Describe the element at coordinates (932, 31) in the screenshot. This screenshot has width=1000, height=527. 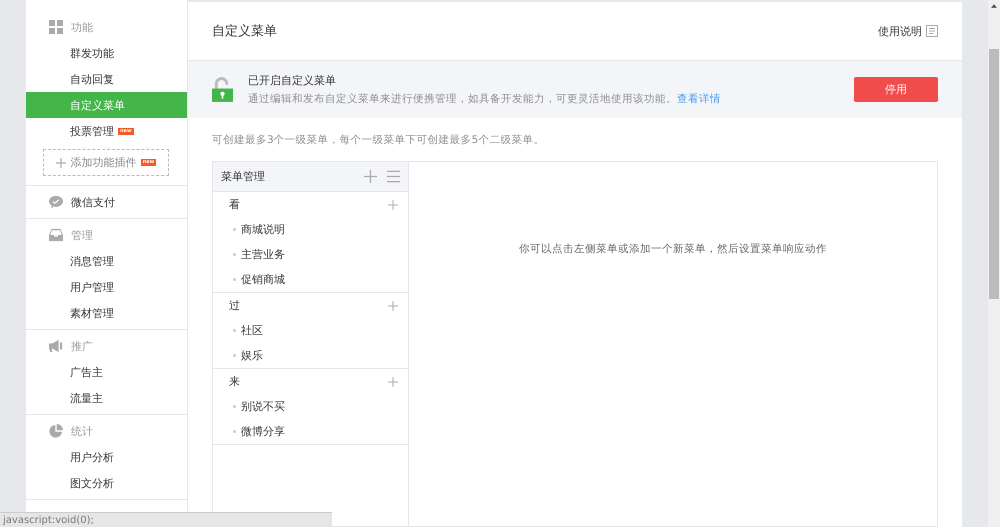
I see `document-icon` at that location.